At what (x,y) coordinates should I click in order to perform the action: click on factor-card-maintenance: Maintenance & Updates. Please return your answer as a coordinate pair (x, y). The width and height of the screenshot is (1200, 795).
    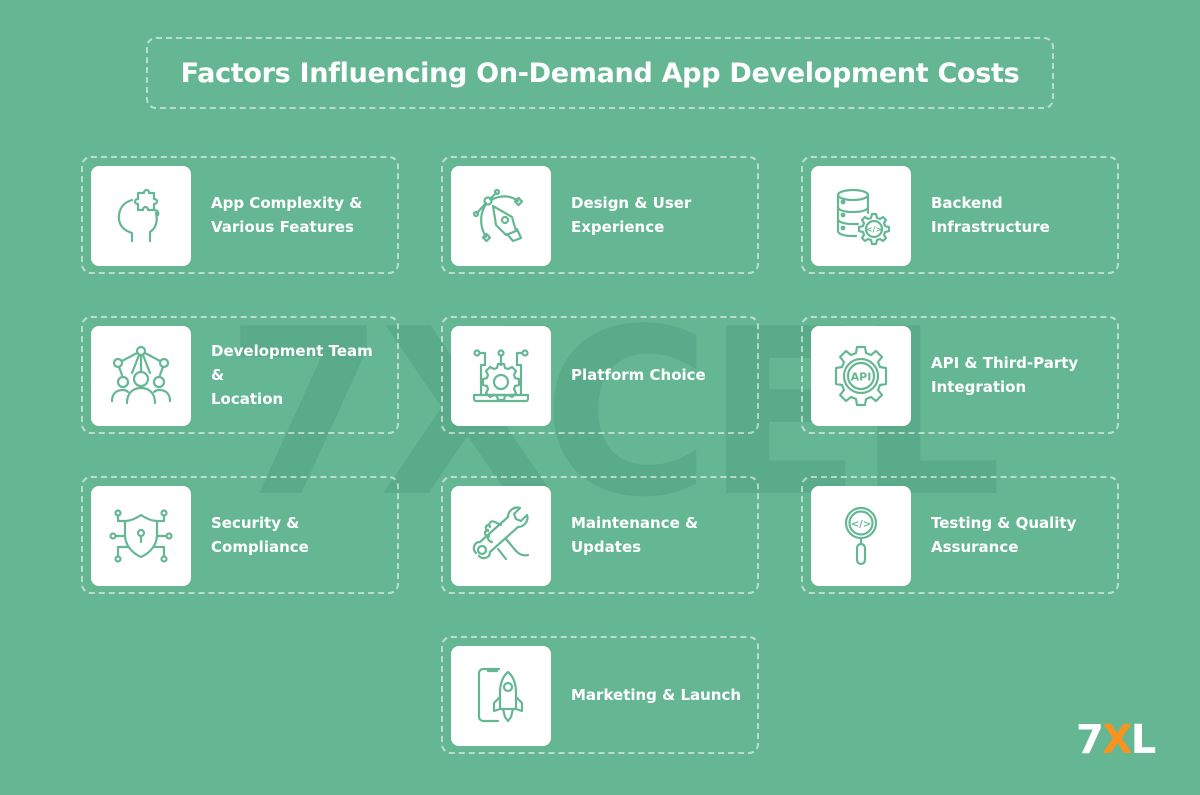
    Looking at the image, I should click on (600, 535).